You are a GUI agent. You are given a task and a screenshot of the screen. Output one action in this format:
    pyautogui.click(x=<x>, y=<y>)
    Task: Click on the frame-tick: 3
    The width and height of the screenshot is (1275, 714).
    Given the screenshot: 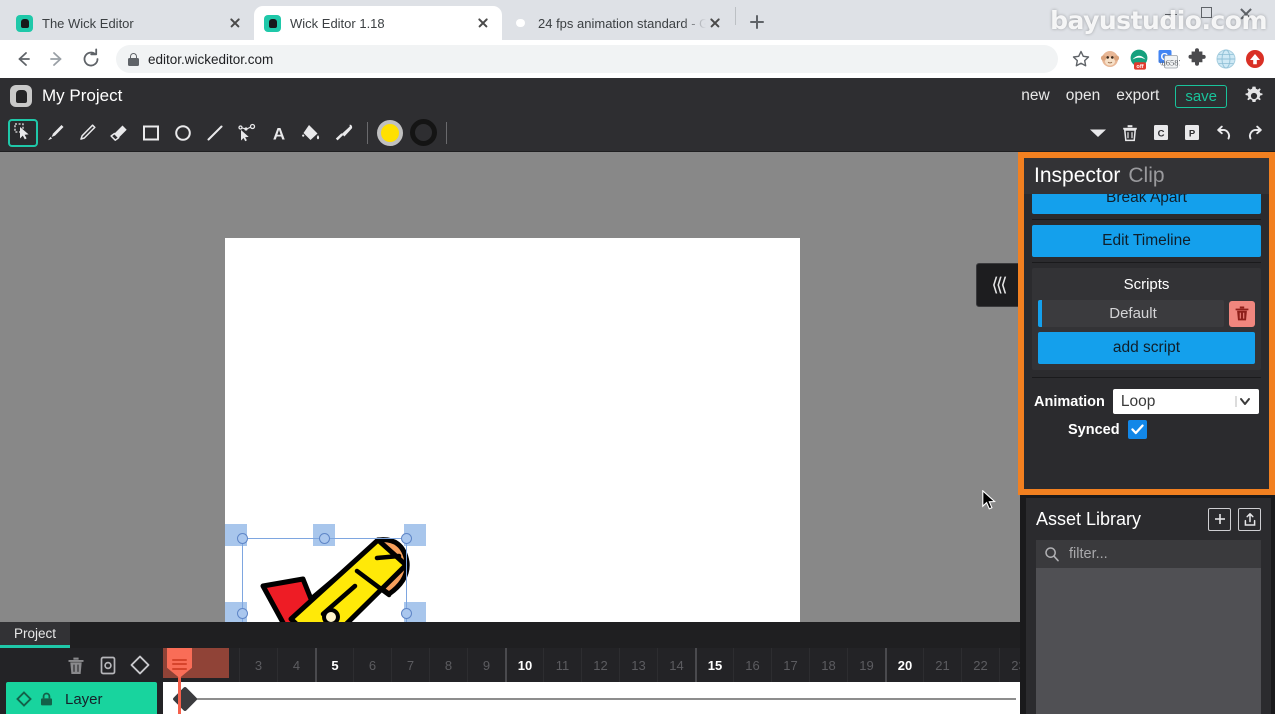 What is the action you would take?
    pyautogui.click(x=258, y=665)
    